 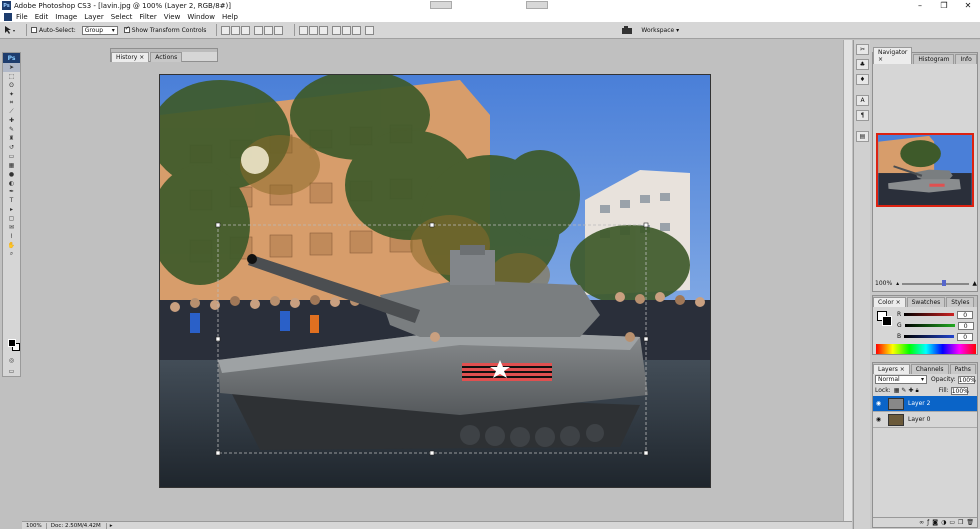 I want to click on delete-layer-icon: 🗑︎, so click(x=970, y=522).